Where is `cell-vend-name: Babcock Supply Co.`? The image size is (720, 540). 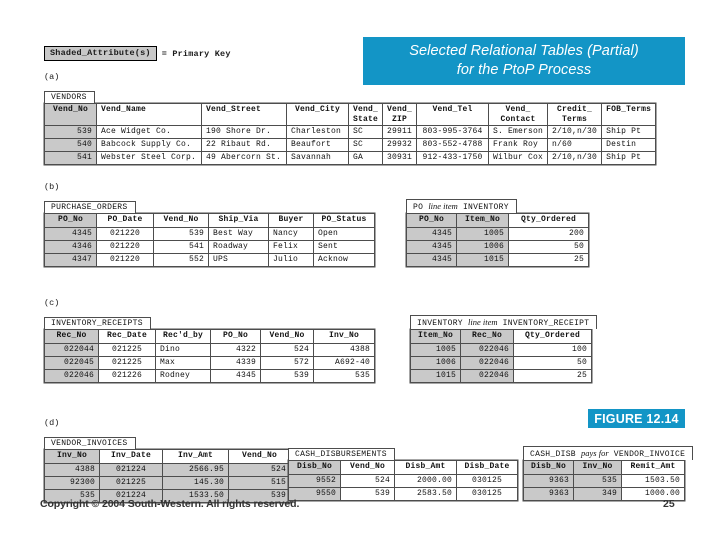
cell-vend-name: Babcock Supply Co. is located at coordinates (149, 145).